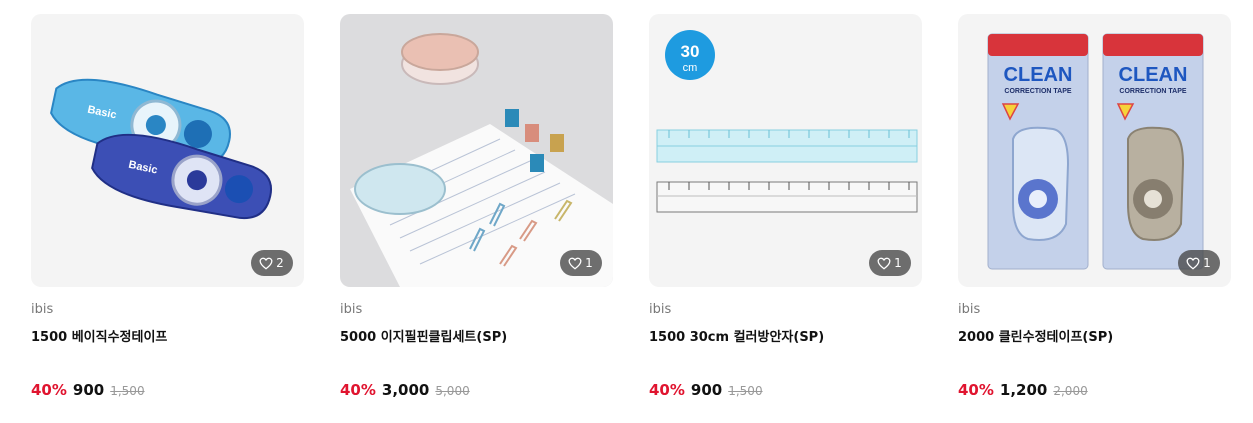 The height and width of the screenshot is (423, 1253). Describe the element at coordinates (690, 51) in the screenshot. I see `size-badge-value: 30` at that location.